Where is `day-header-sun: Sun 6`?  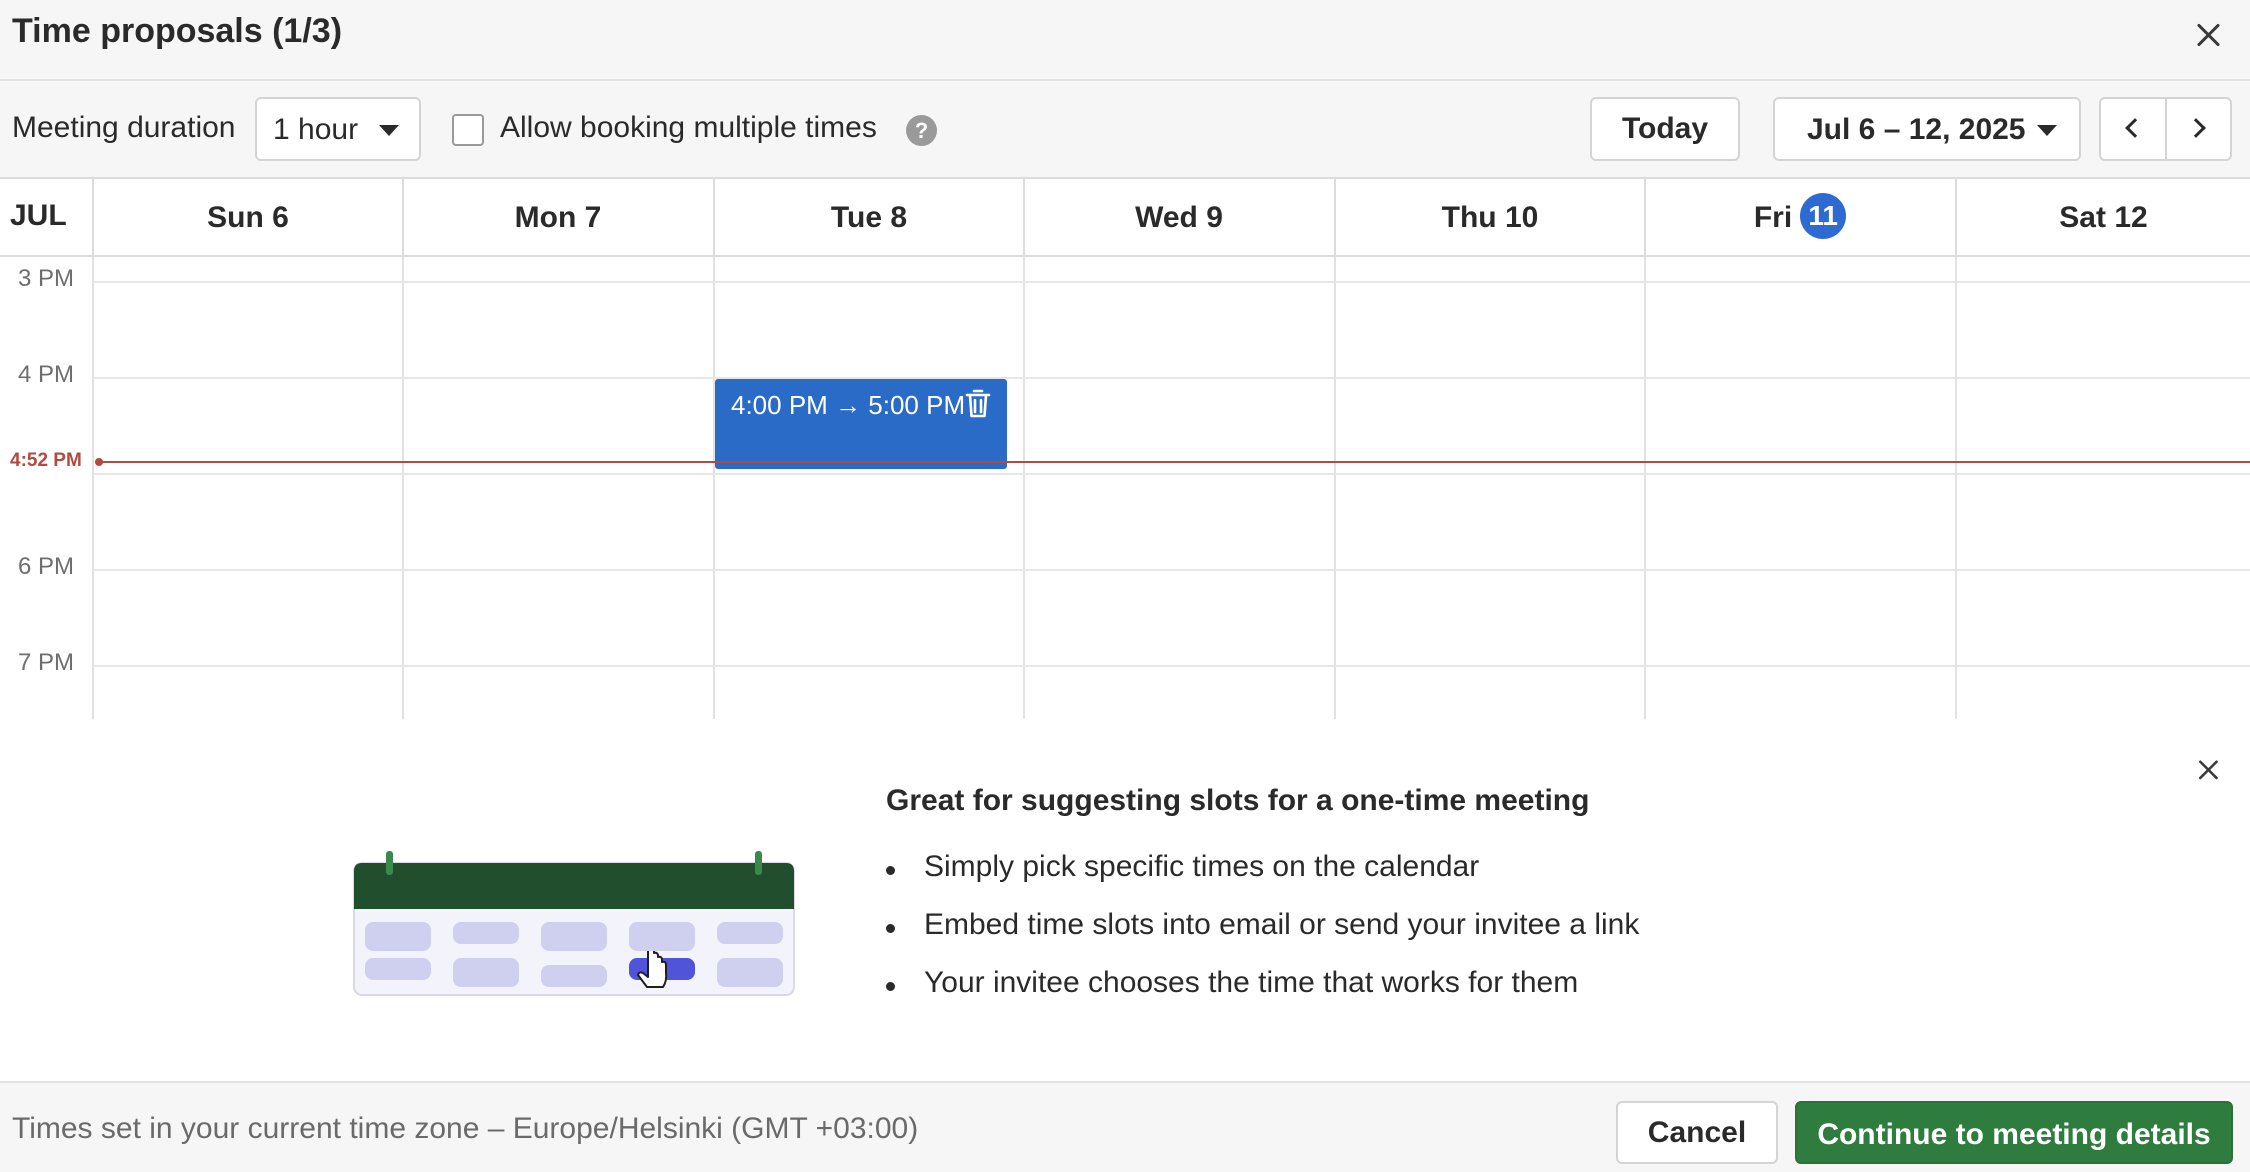 day-header-sun: Sun 6 is located at coordinates (247, 218).